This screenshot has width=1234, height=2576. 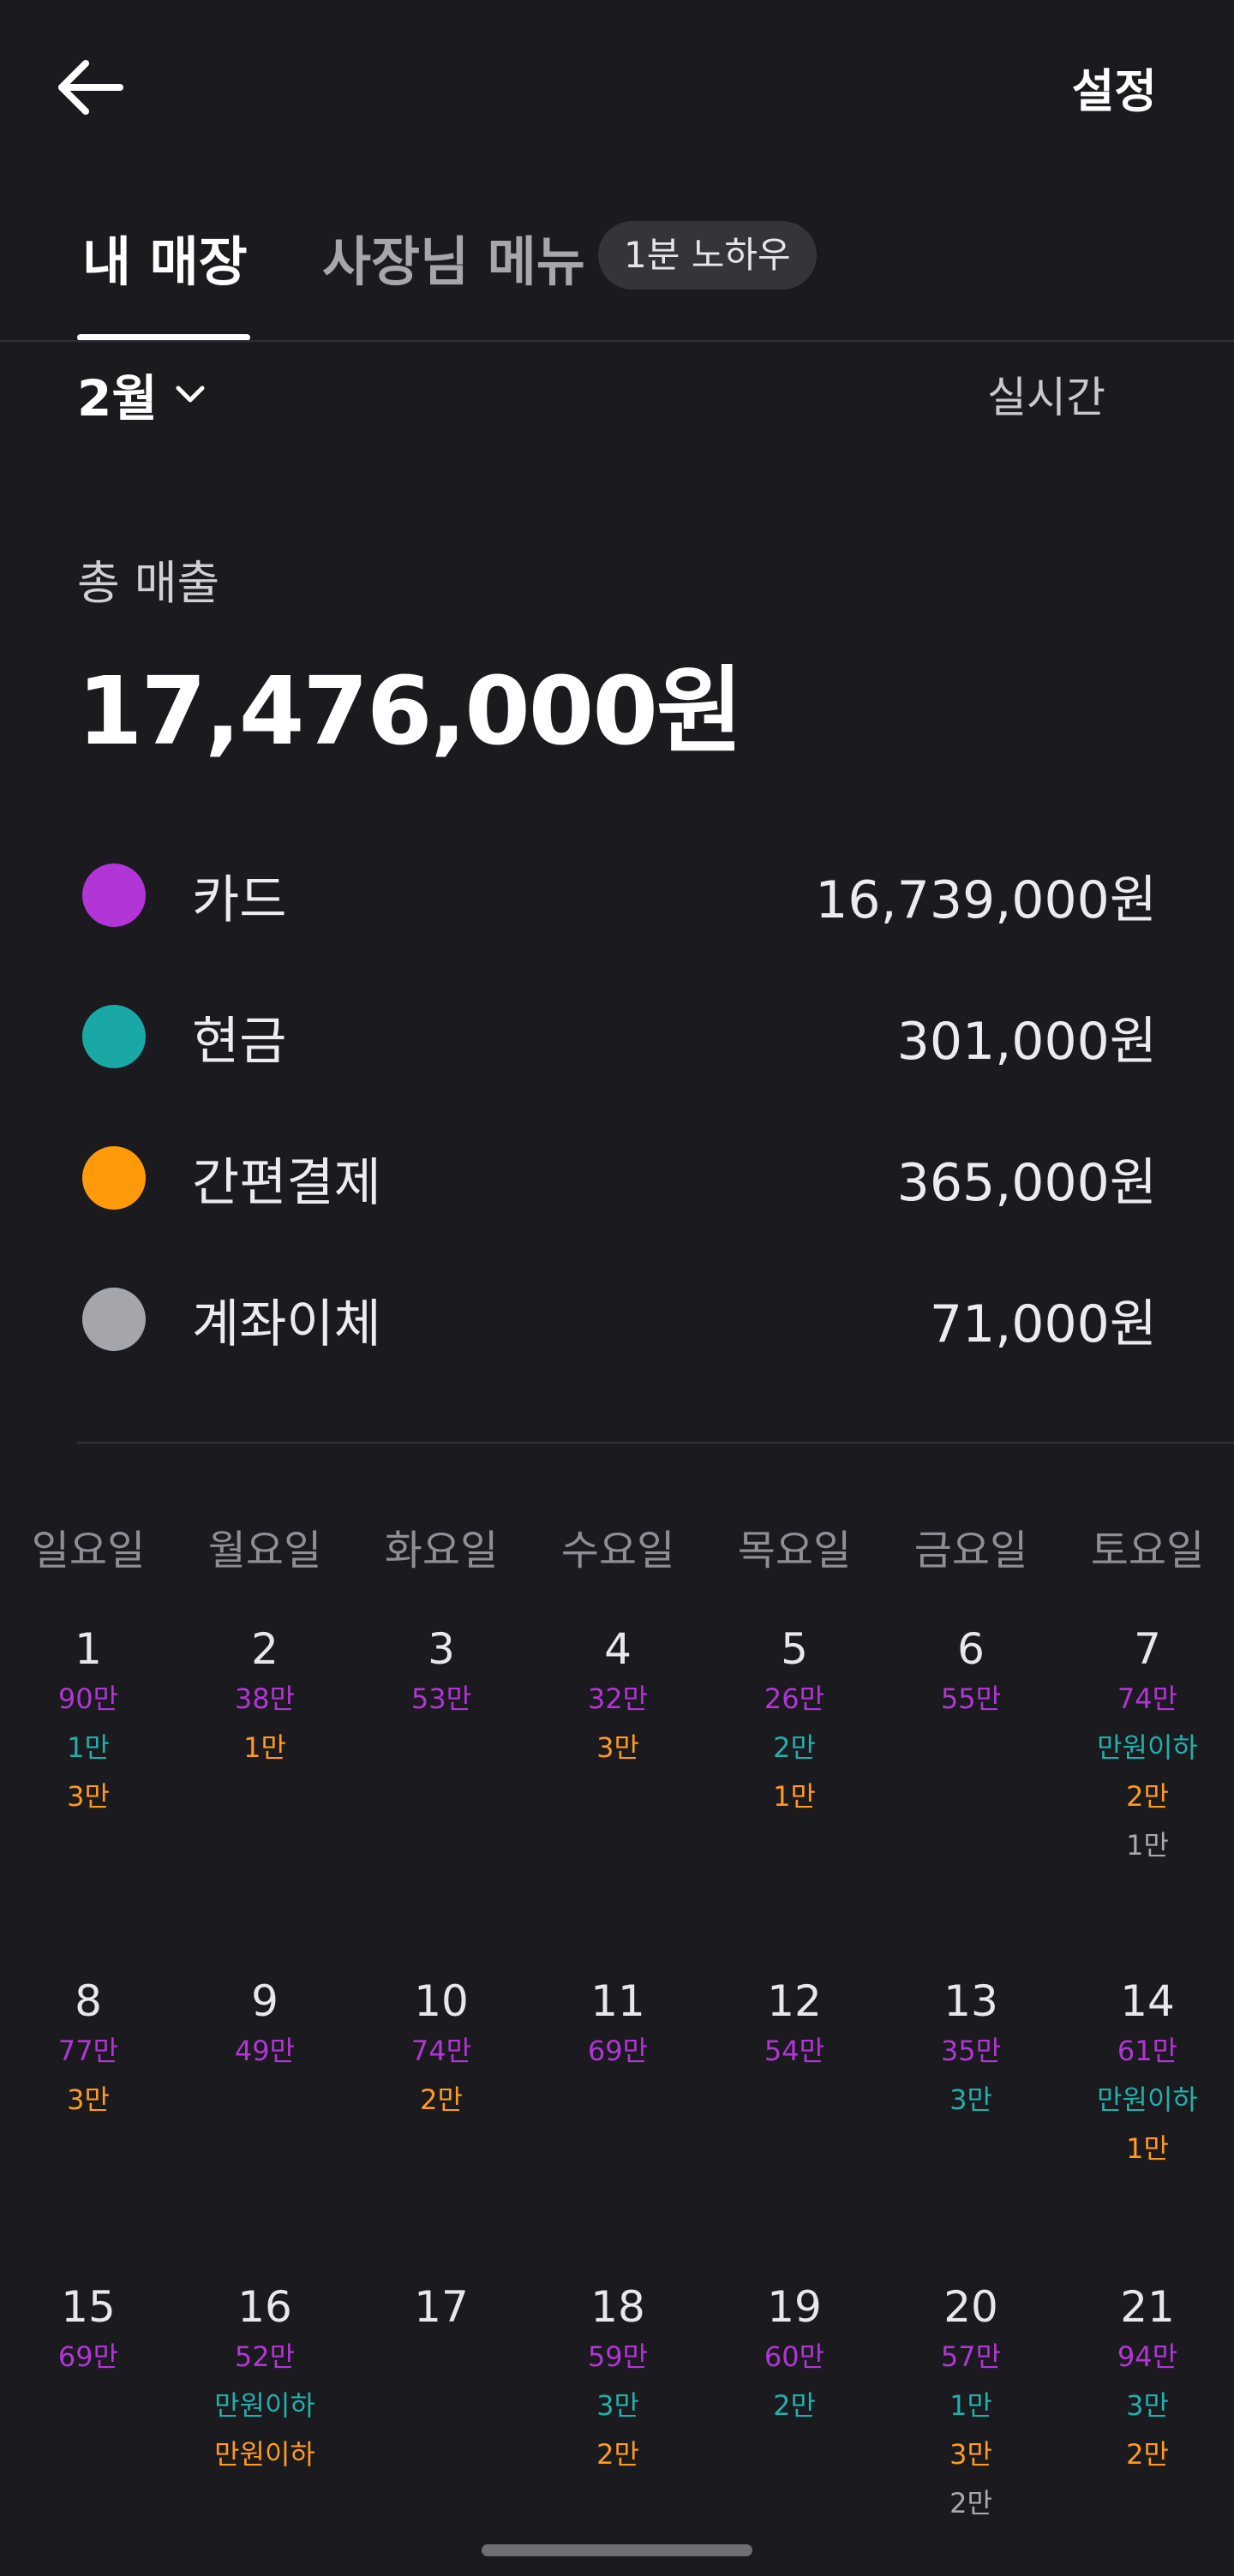 I want to click on payment-label: 카드, so click(x=239, y=900).